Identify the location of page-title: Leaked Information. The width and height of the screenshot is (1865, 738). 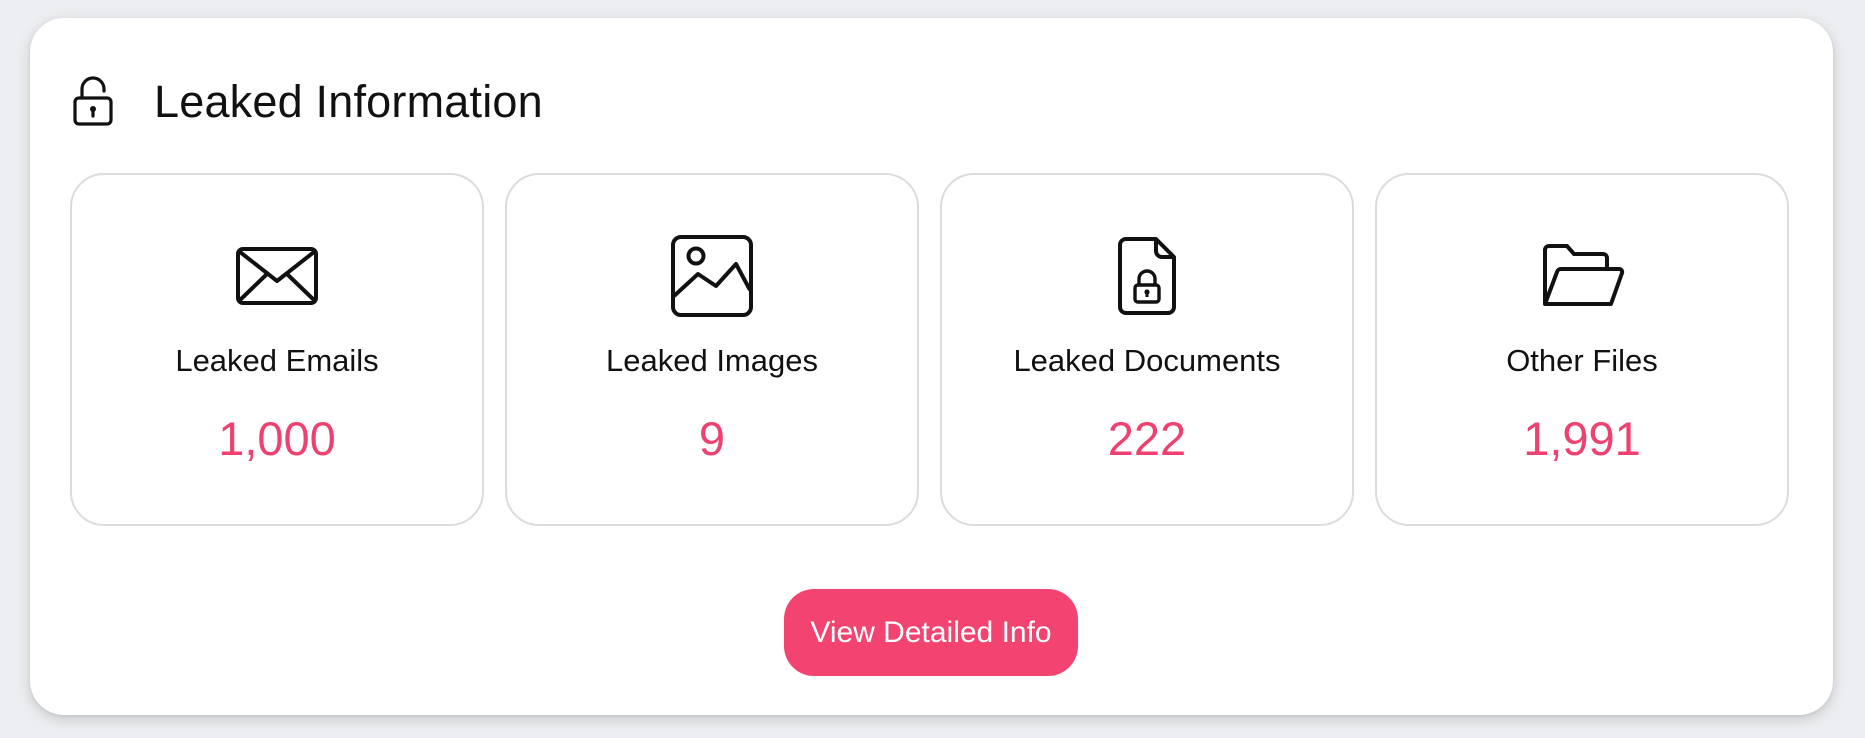
(348, 101).